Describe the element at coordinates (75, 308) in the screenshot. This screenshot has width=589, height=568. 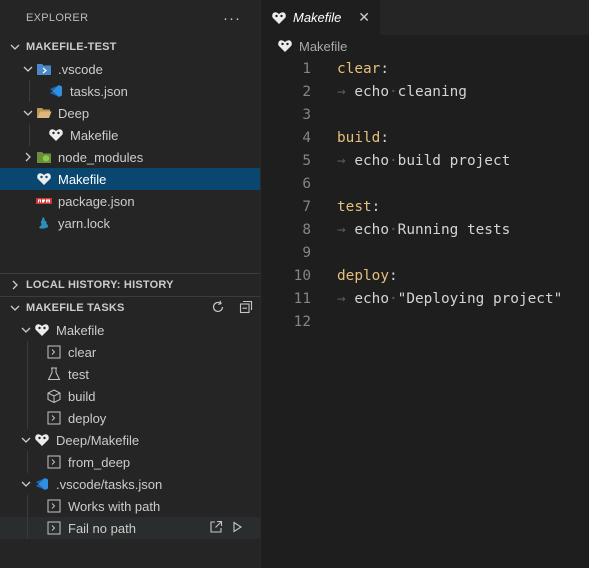
I see `section-title: MAKEFILE TASKS` at that location.